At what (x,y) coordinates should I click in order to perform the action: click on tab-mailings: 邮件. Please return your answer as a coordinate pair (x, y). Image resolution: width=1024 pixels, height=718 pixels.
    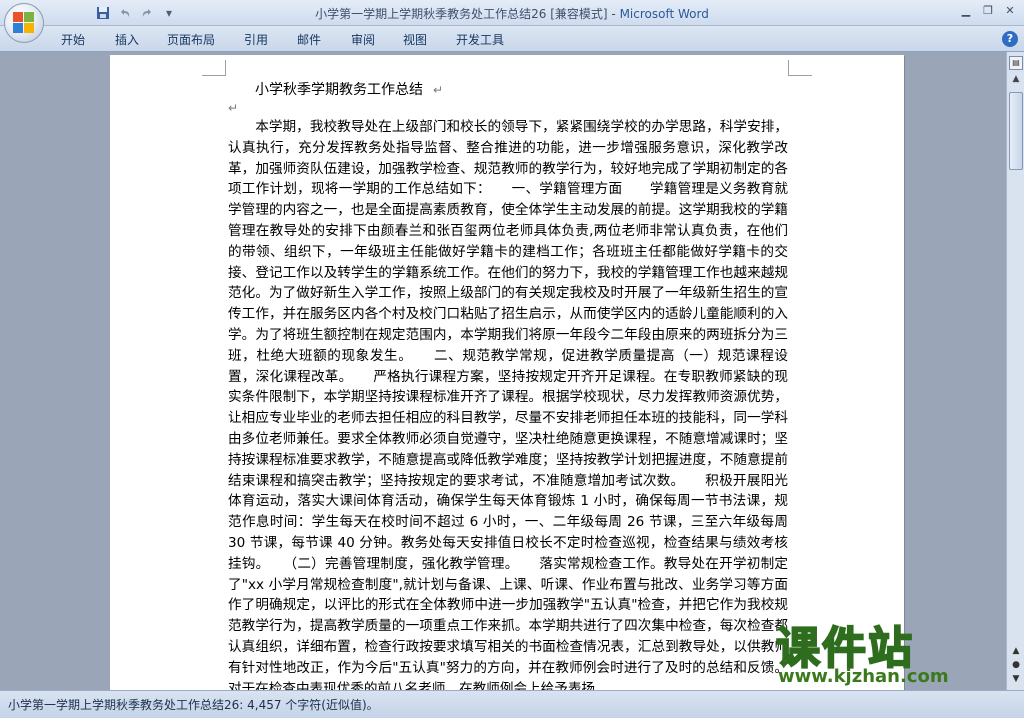
    Looking at the image, I should click on (309, 39).